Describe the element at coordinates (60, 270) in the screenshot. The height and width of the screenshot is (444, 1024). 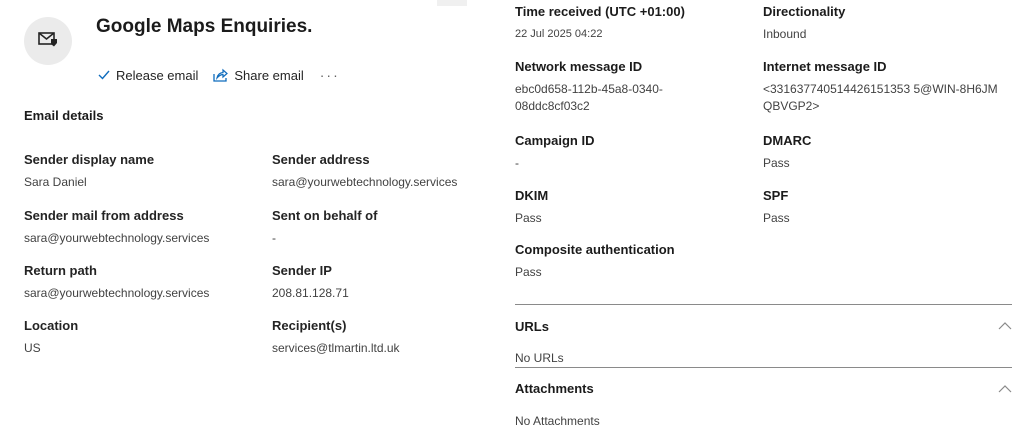
I see `return-path-label: Return path` at that location.